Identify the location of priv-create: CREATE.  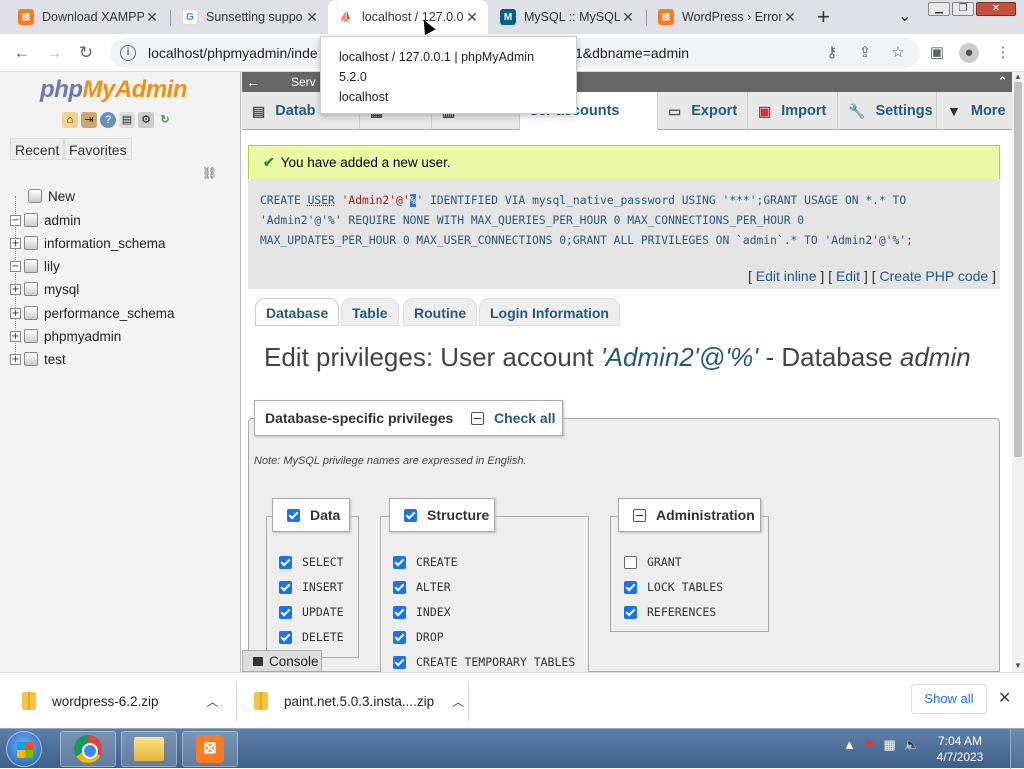
(425, 562).